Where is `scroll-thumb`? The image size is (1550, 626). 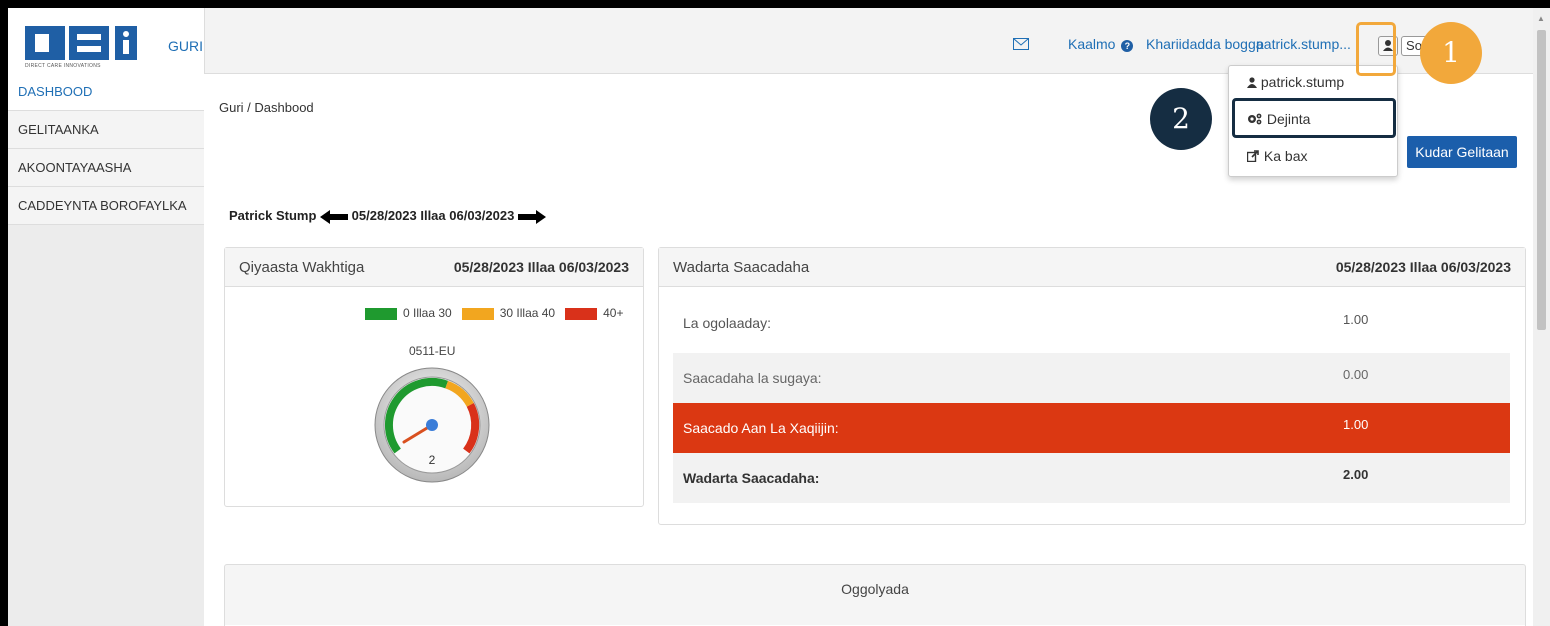 scroll-thumb is located at coordinates (1541, 180).